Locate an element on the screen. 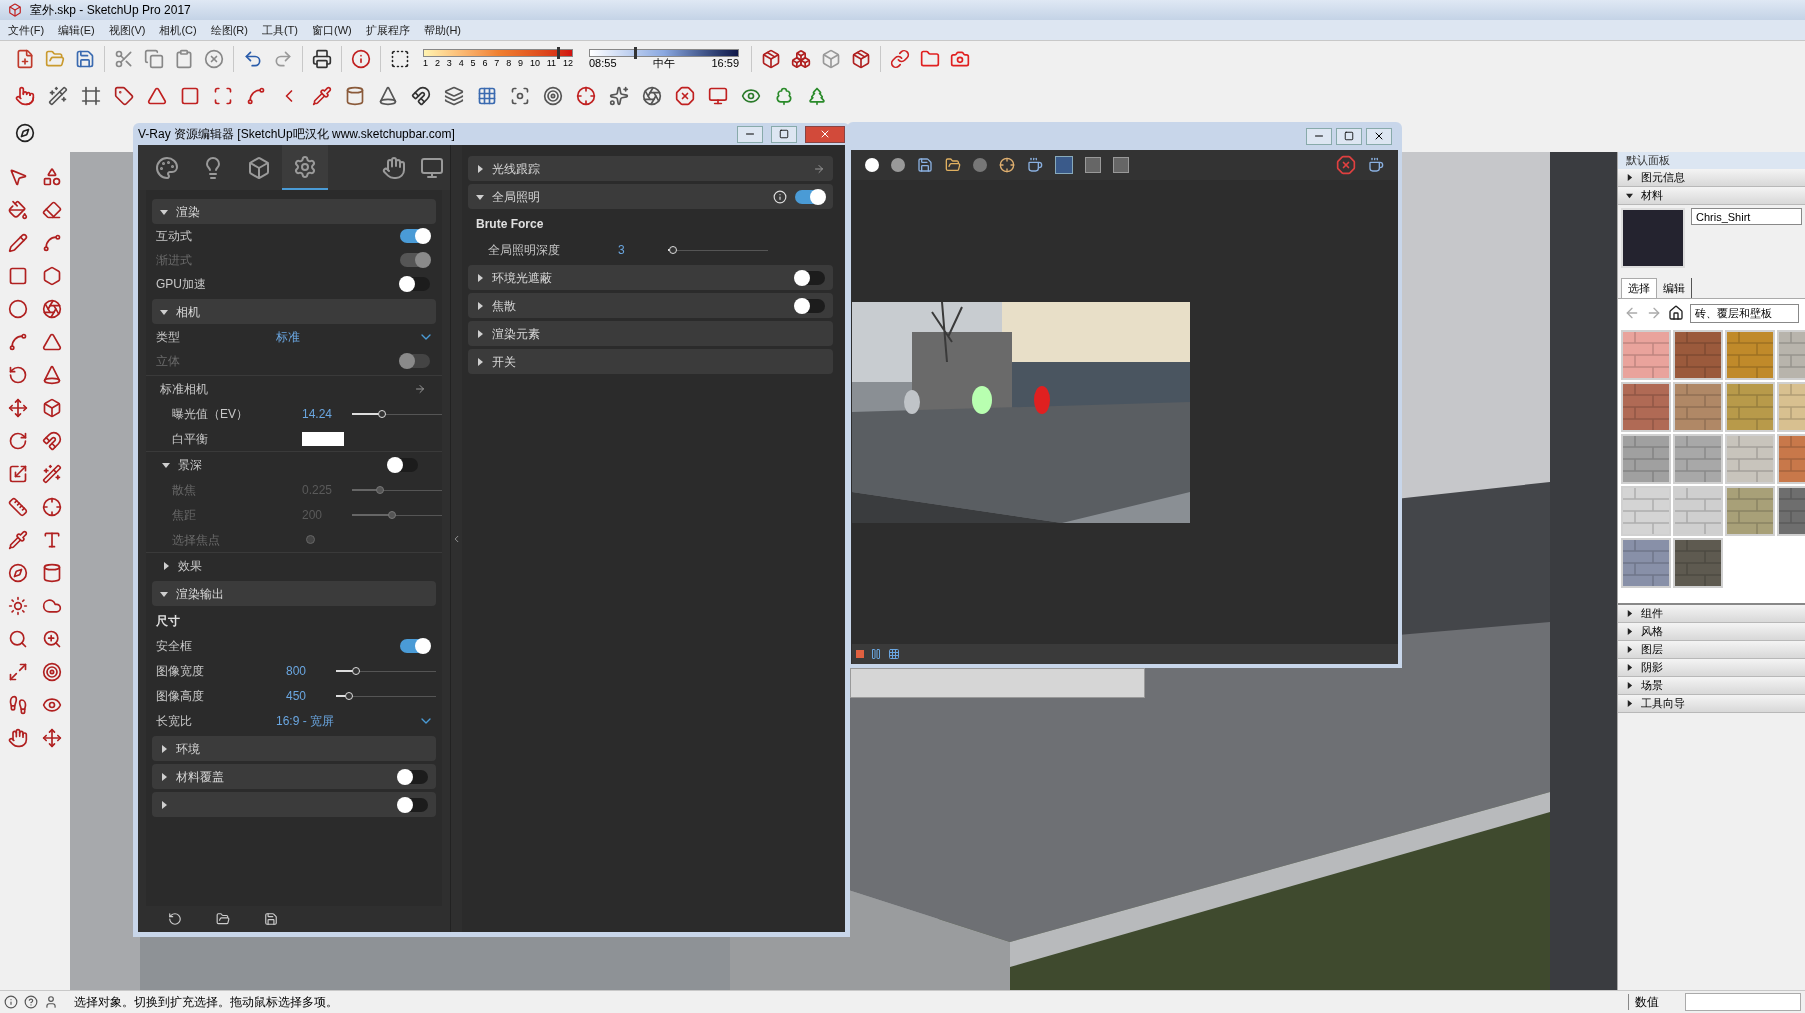 This screenshot has width=1805, height=1013. info-icon is located at coordinates (11, 1002).